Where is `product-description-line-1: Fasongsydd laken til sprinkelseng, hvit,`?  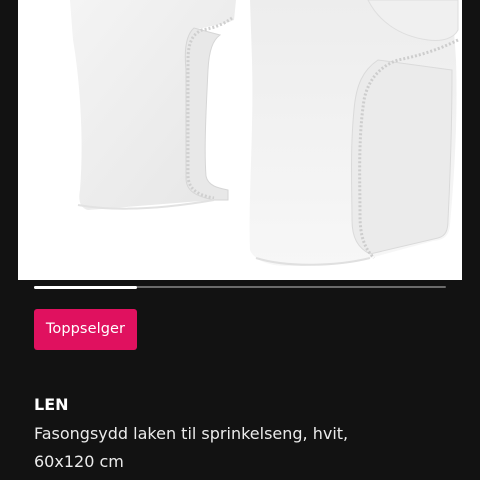
product-description-line-1: Fasongsydd laken til sprinkelseng, hvit, is located at coordinates (191, 433).